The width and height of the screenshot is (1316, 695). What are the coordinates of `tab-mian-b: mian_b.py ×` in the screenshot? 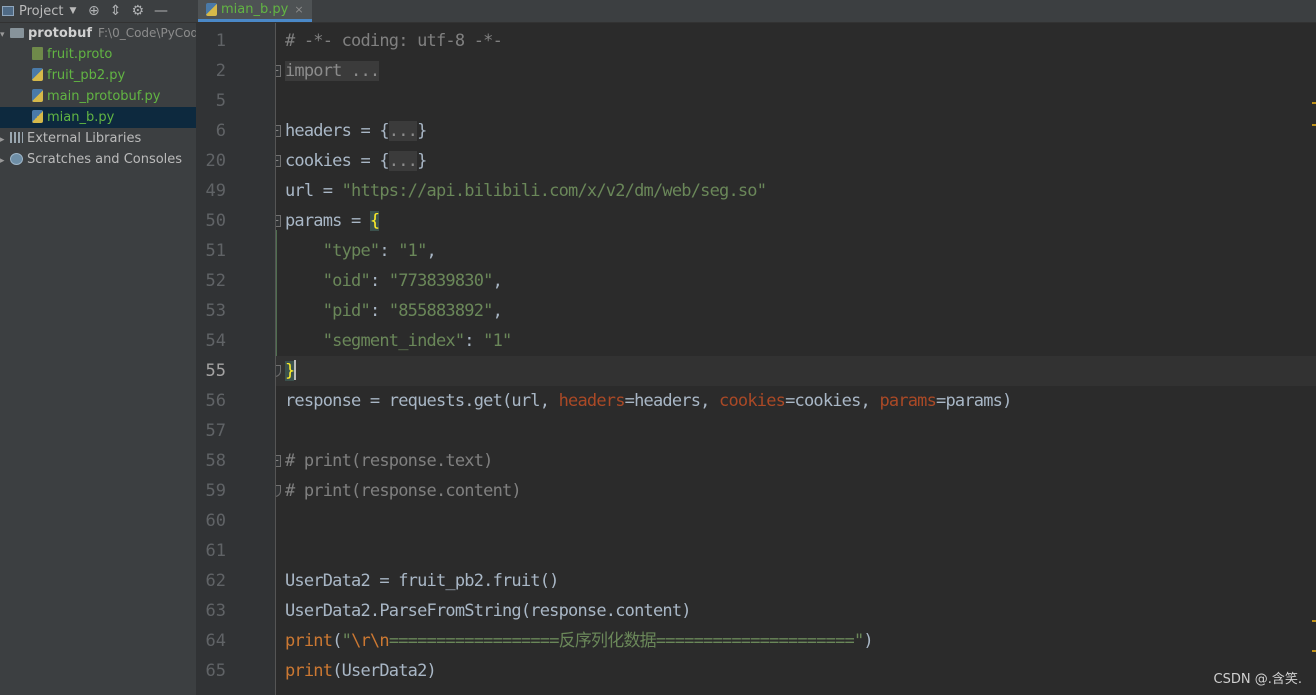 It's located at (255, 11).